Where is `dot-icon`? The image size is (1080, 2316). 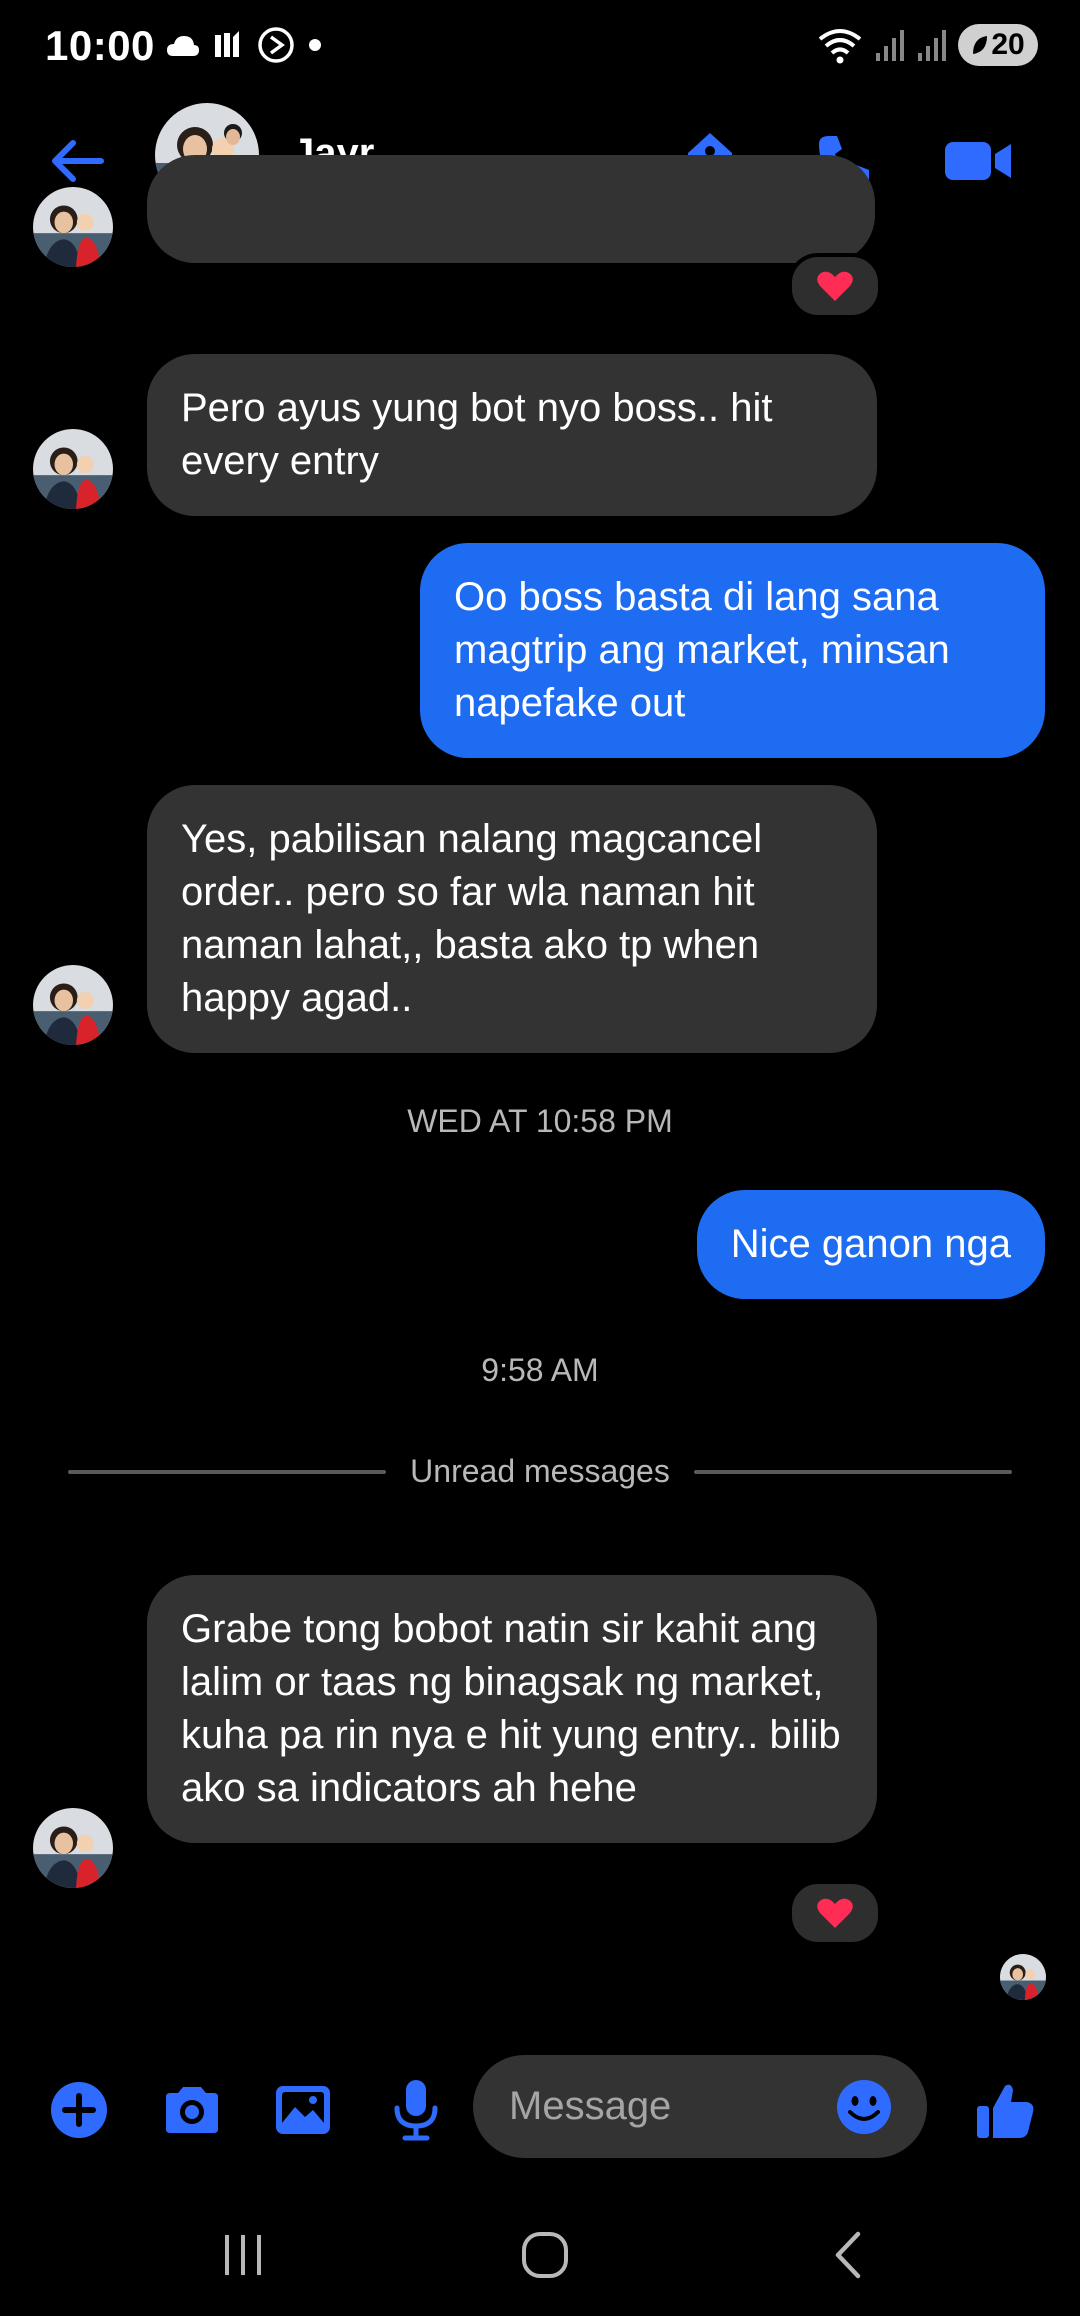 dot-icon is located at coordinates (315, 45).